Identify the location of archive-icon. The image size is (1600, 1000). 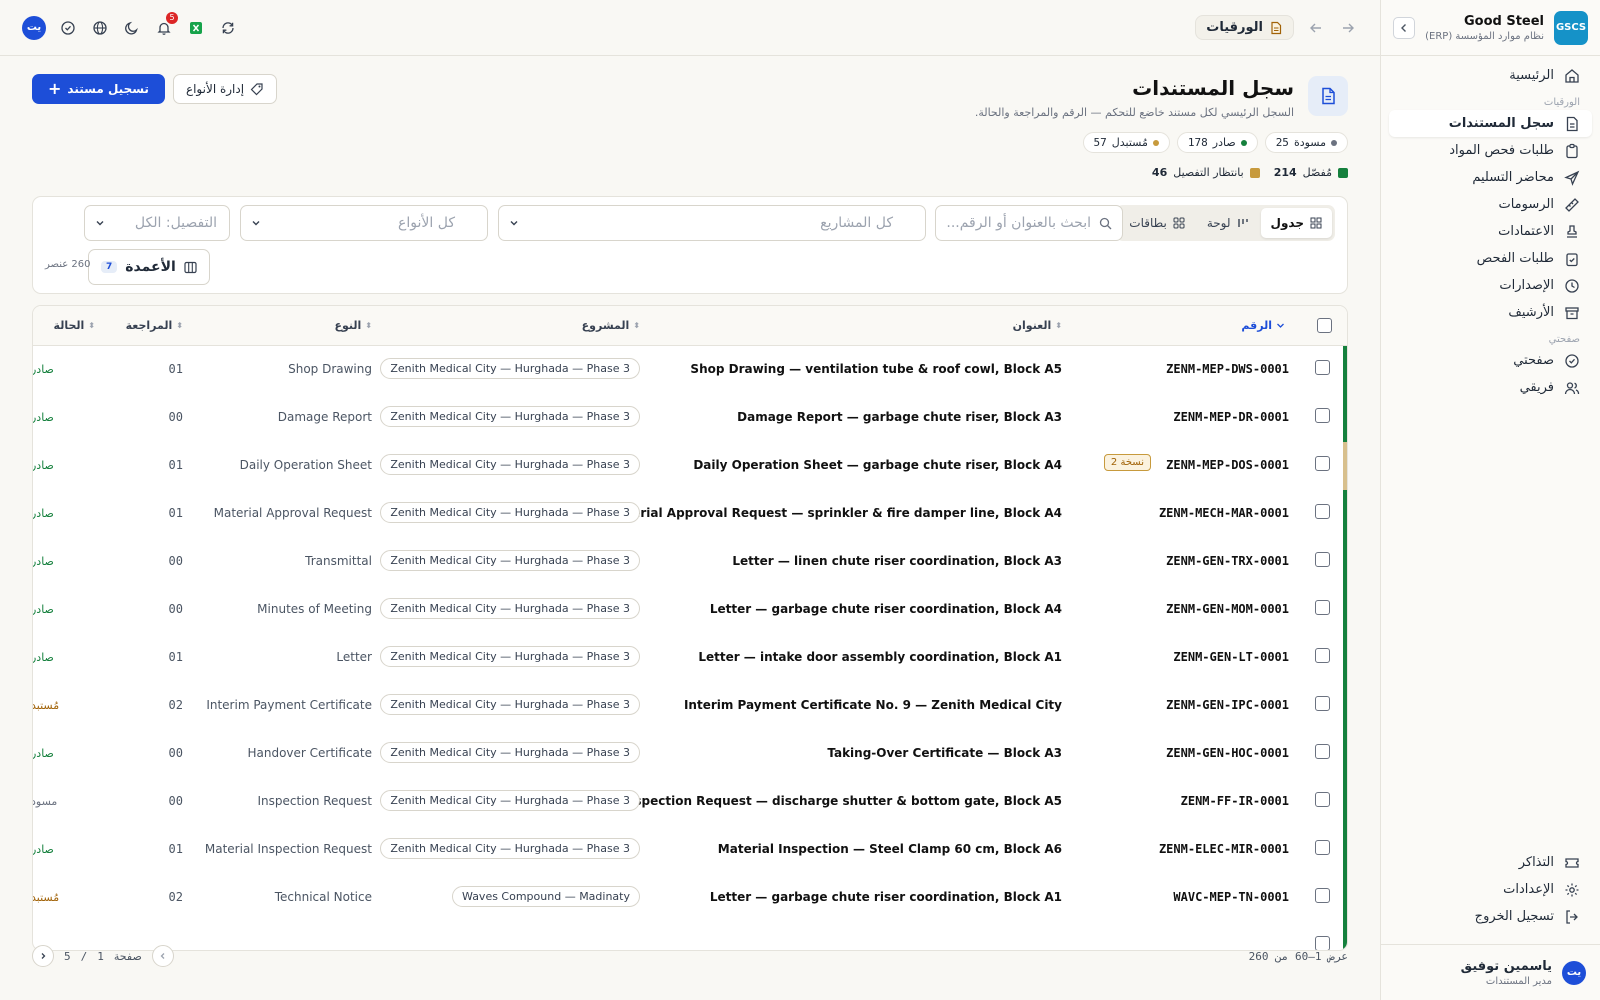
(1572, 313).